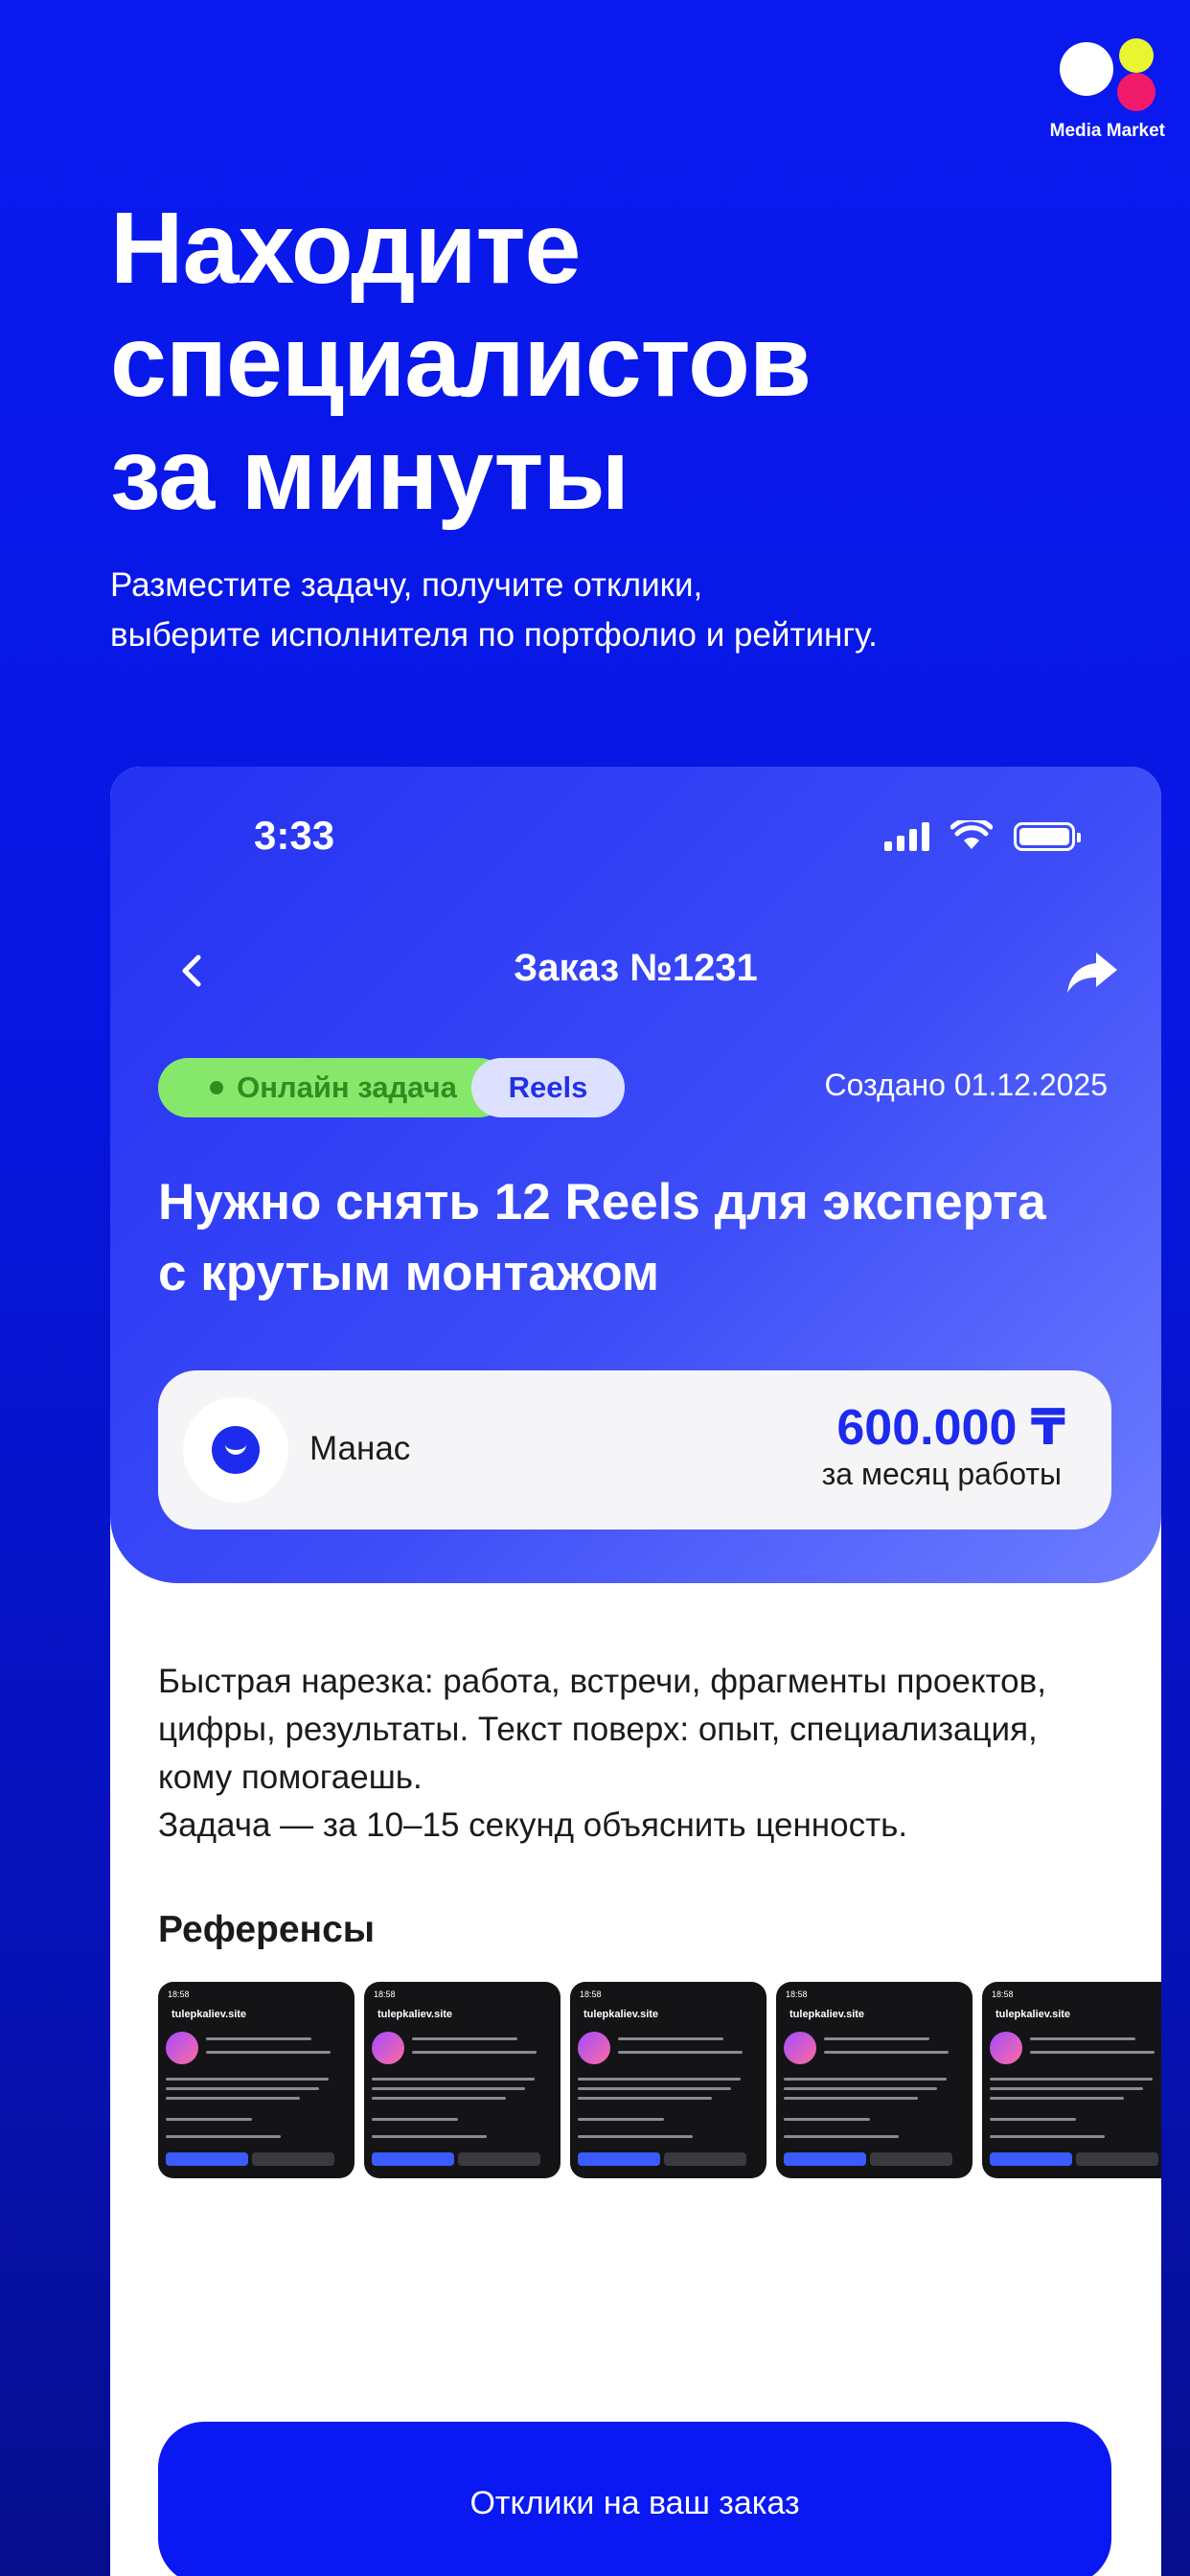  I want to click on order-number-title: Заказ №1231, so click(636, 968).